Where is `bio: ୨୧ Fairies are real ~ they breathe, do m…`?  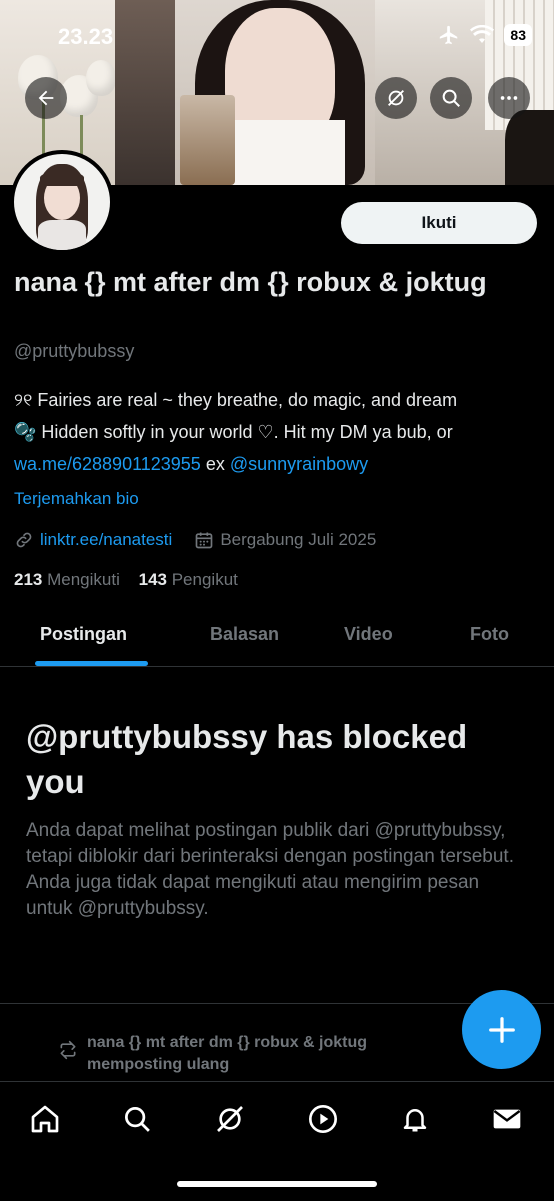 bio: ୨୧ Fairies are real ~ they breathe, do m… is located at coordinates (279, 432).